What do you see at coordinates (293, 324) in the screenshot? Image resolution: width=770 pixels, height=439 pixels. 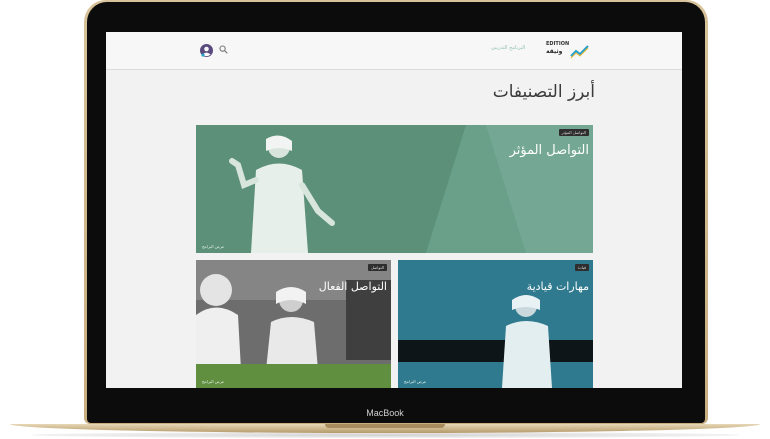 I see `category-card-active-communication: التواصل التواصل الفعال عرض البرامج` at bounding box center [293, 324].